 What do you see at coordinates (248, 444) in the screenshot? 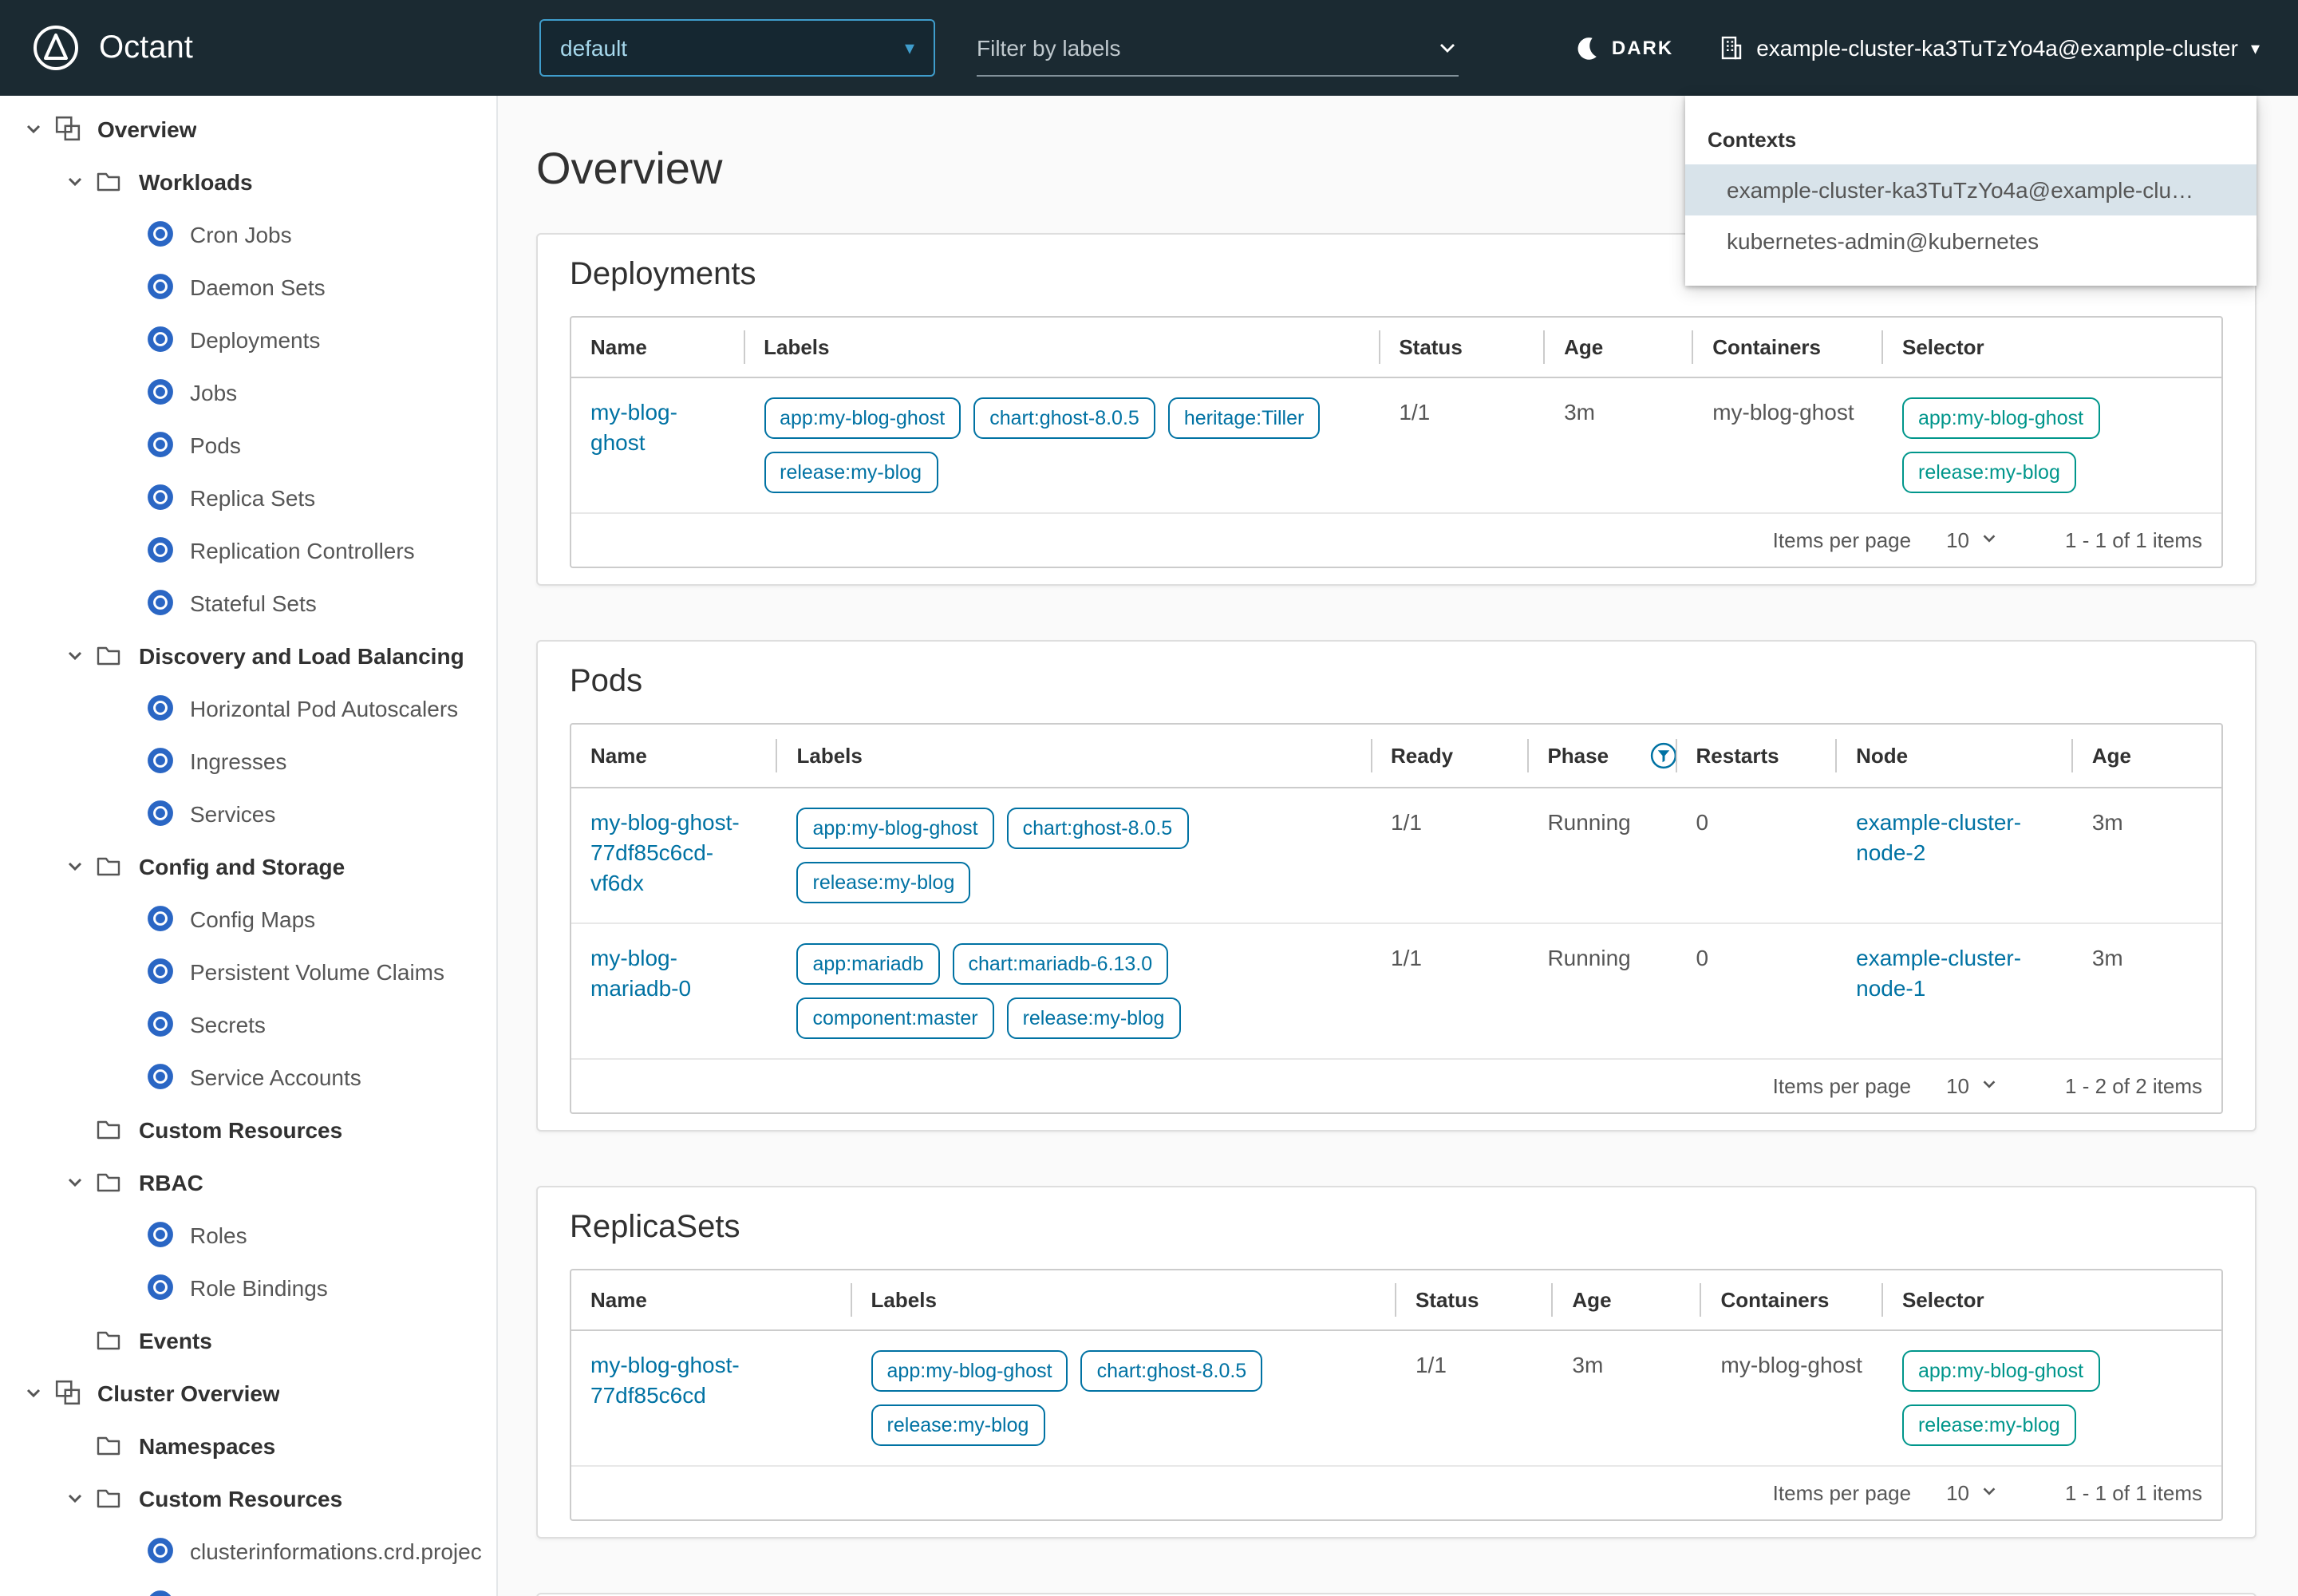
I see `sidebar-item-pods: Pods` at bounding box center [248, 444].